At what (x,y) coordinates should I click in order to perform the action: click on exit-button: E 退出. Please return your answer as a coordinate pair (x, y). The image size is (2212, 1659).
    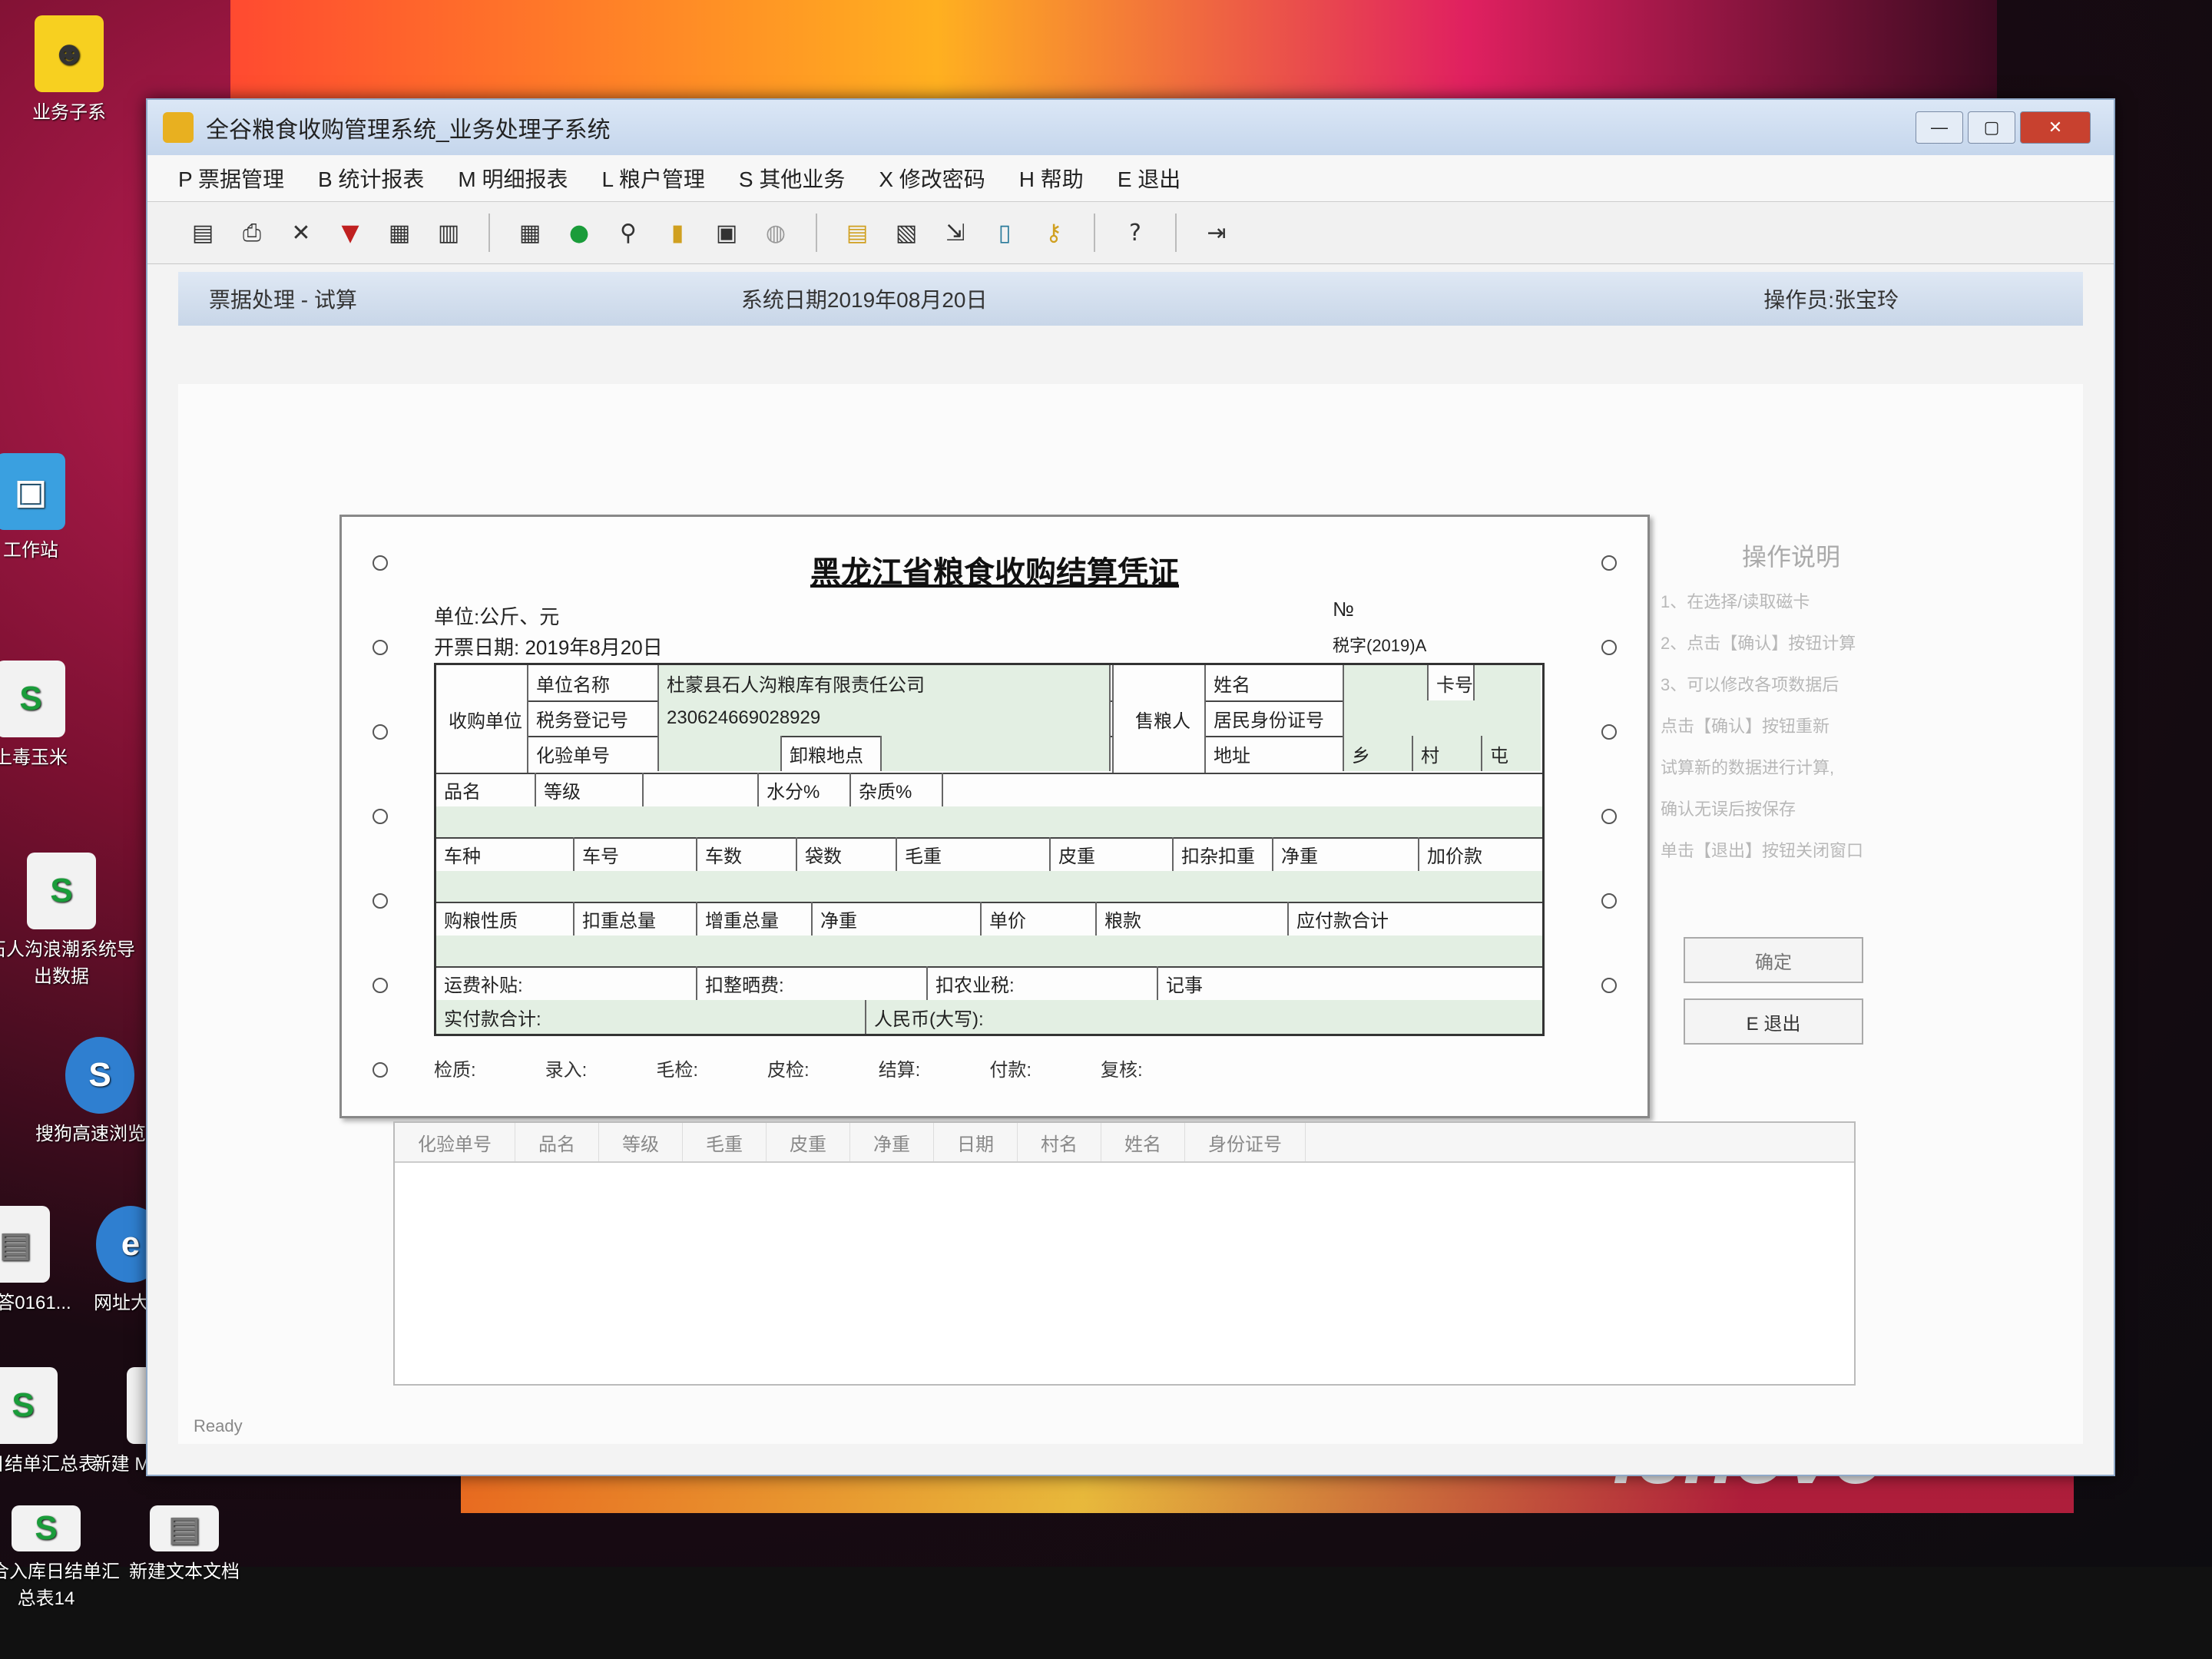
    Looking at the image, I should click on (1773, 1022).